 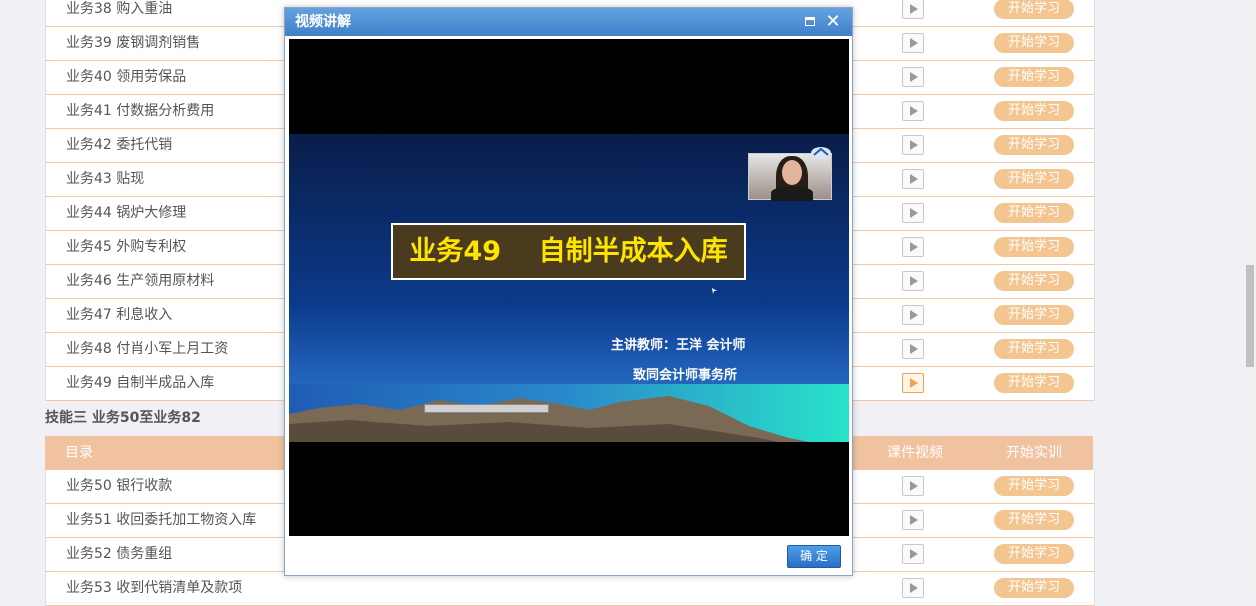 I want to click on page-scrollbar, so click(x=1250, y=295).